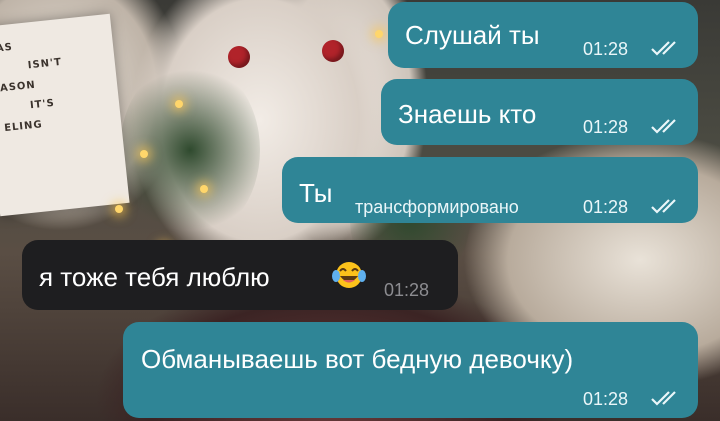 Image resolution: width=720 pixels, height=421 pixels. Describe the element at coordinates (31, 88) in the screenshot. I see `wallpaper-sign-text: AS ISN'T ASON IT'S ELING` at that location.